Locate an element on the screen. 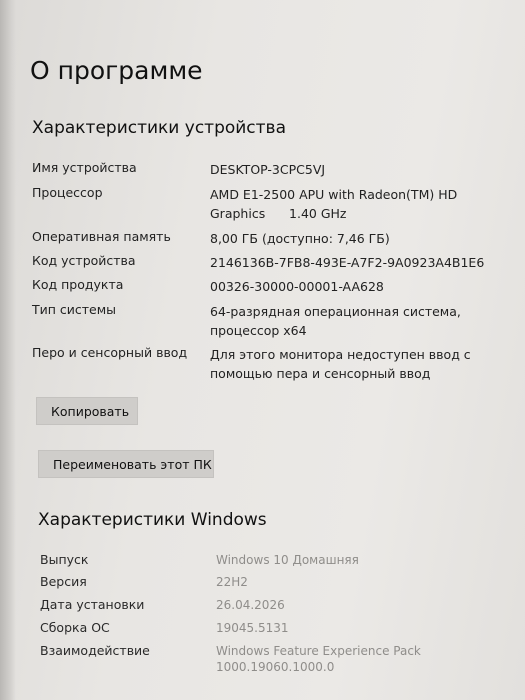  spec-value: 19045.5131 is located at coordinates (346, 628).